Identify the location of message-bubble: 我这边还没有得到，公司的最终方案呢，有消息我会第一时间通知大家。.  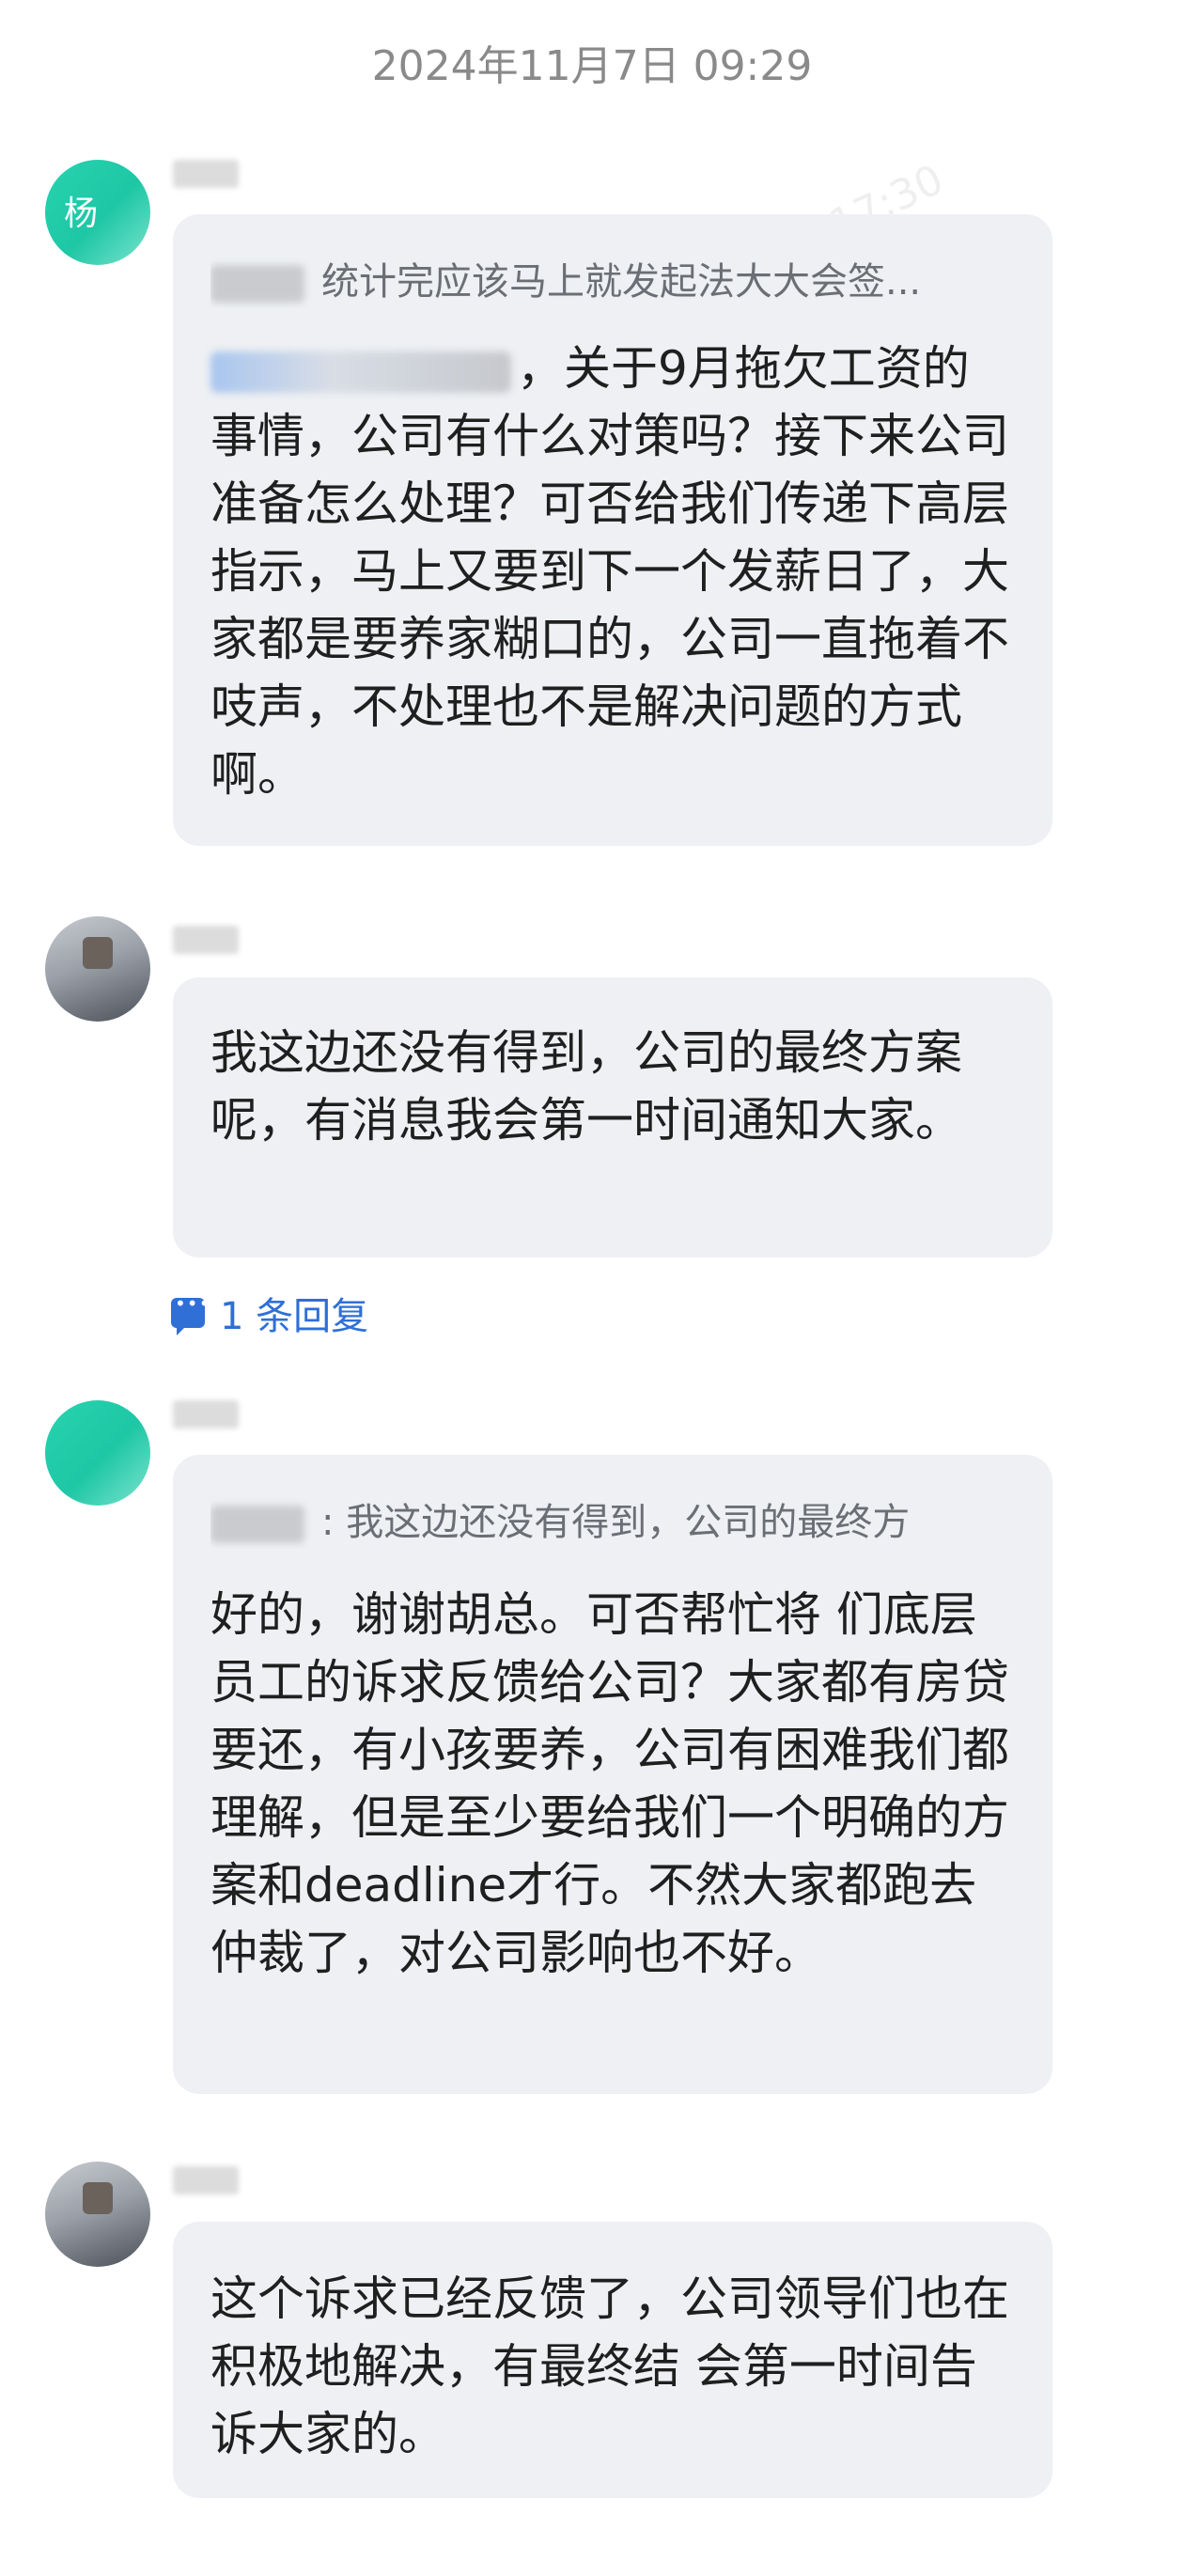
(612, 1117).